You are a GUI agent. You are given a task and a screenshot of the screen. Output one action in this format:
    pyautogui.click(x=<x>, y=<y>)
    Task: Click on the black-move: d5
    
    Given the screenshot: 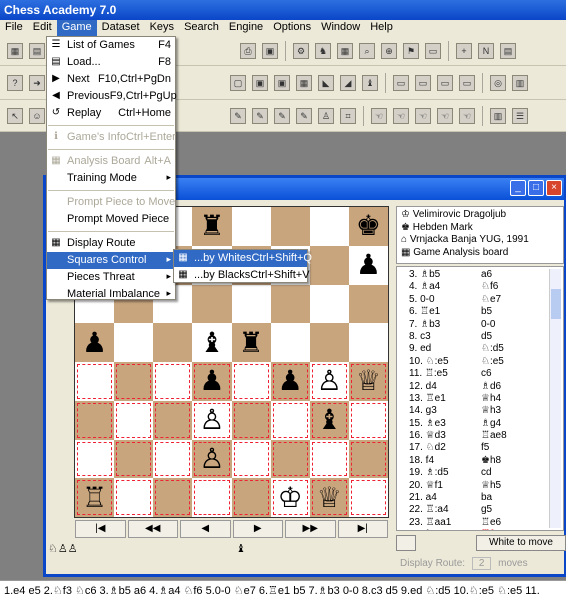 What is the action you would take?
    pyautogui.click(x=486, y=337)
    